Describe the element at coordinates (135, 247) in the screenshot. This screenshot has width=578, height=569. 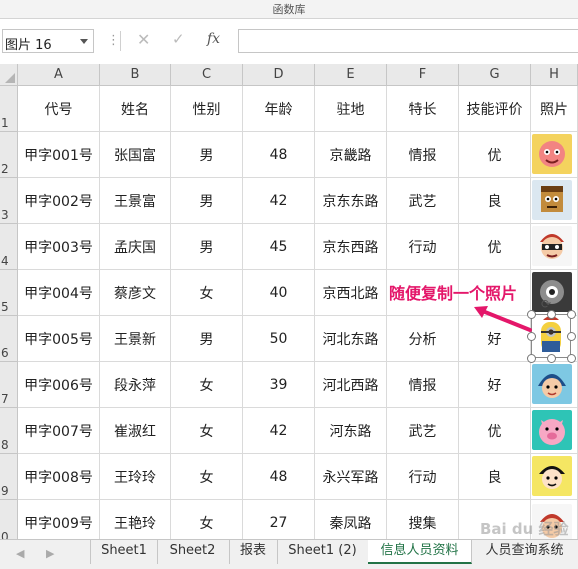
I see `table-cell: 孟庆国` at that location.